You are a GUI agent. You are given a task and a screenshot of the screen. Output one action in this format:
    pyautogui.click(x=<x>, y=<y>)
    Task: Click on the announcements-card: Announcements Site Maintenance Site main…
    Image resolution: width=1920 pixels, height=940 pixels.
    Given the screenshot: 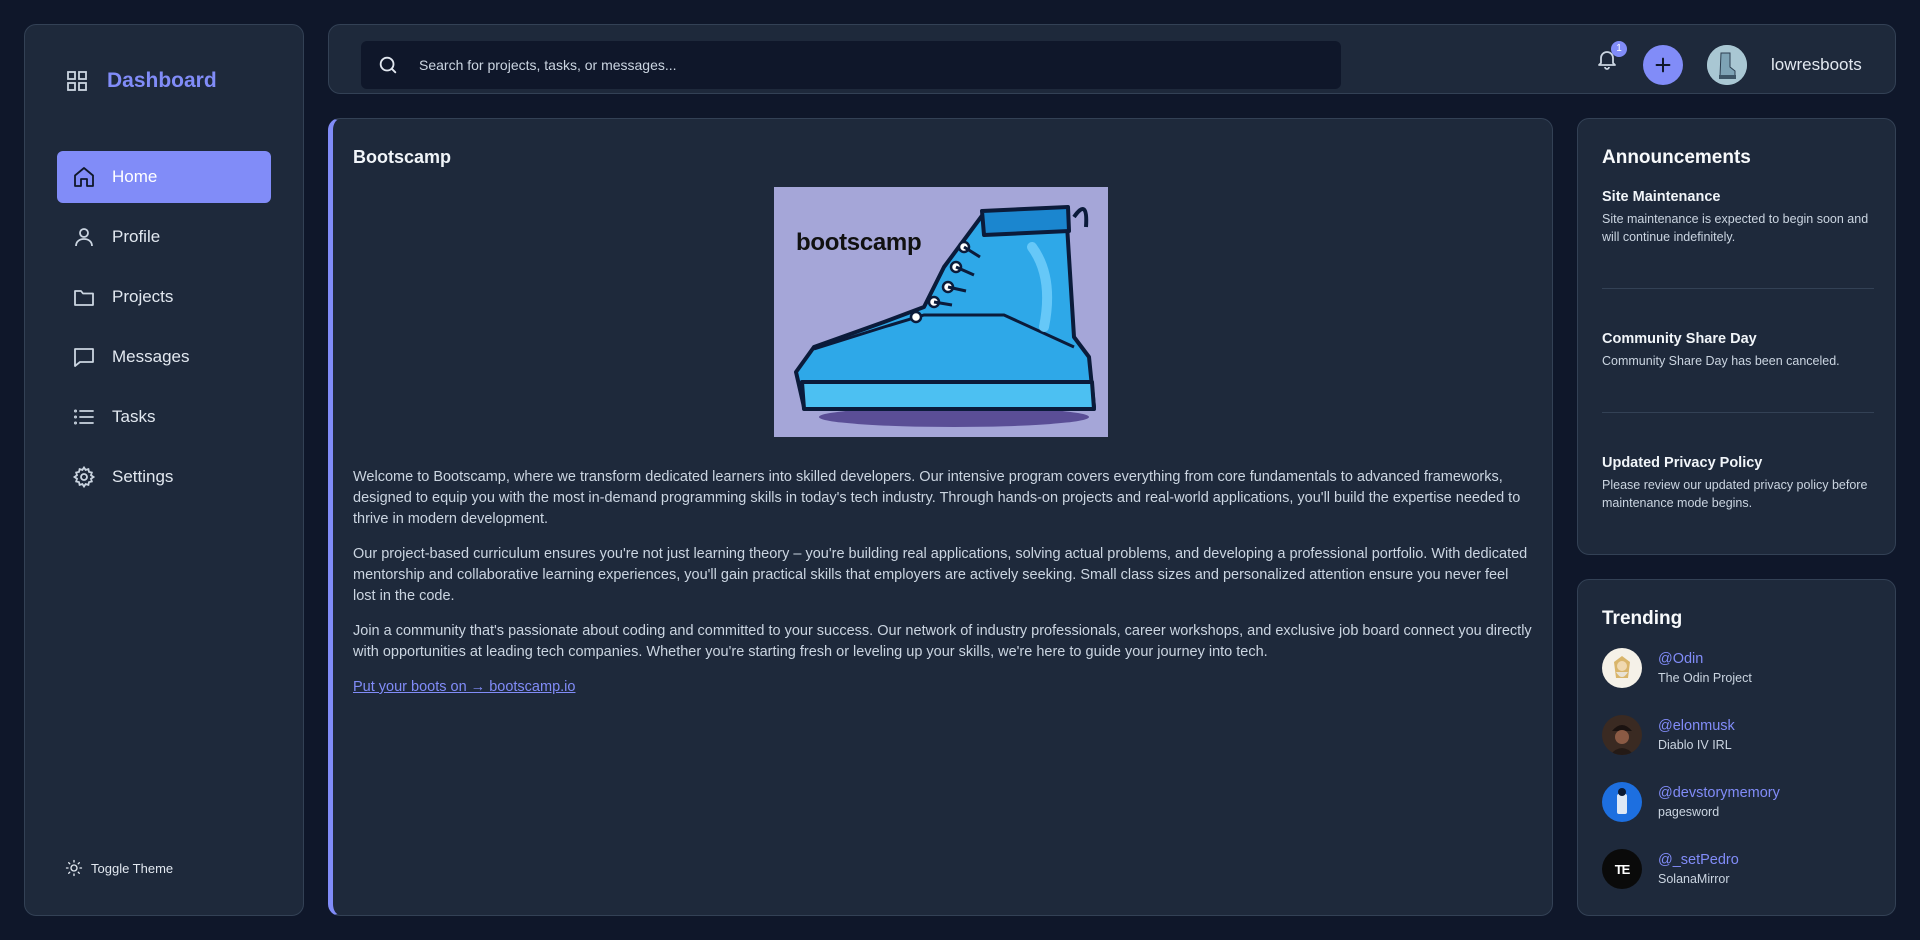 What is the action you would take?
    pyautogui.click(x=1736, y=336)
    